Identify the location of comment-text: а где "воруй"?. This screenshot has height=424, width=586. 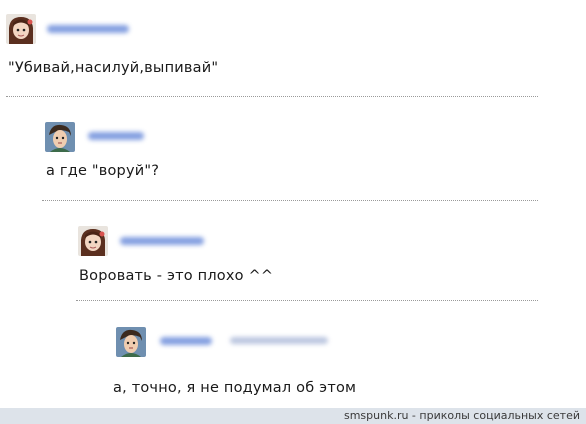
(103, 171).